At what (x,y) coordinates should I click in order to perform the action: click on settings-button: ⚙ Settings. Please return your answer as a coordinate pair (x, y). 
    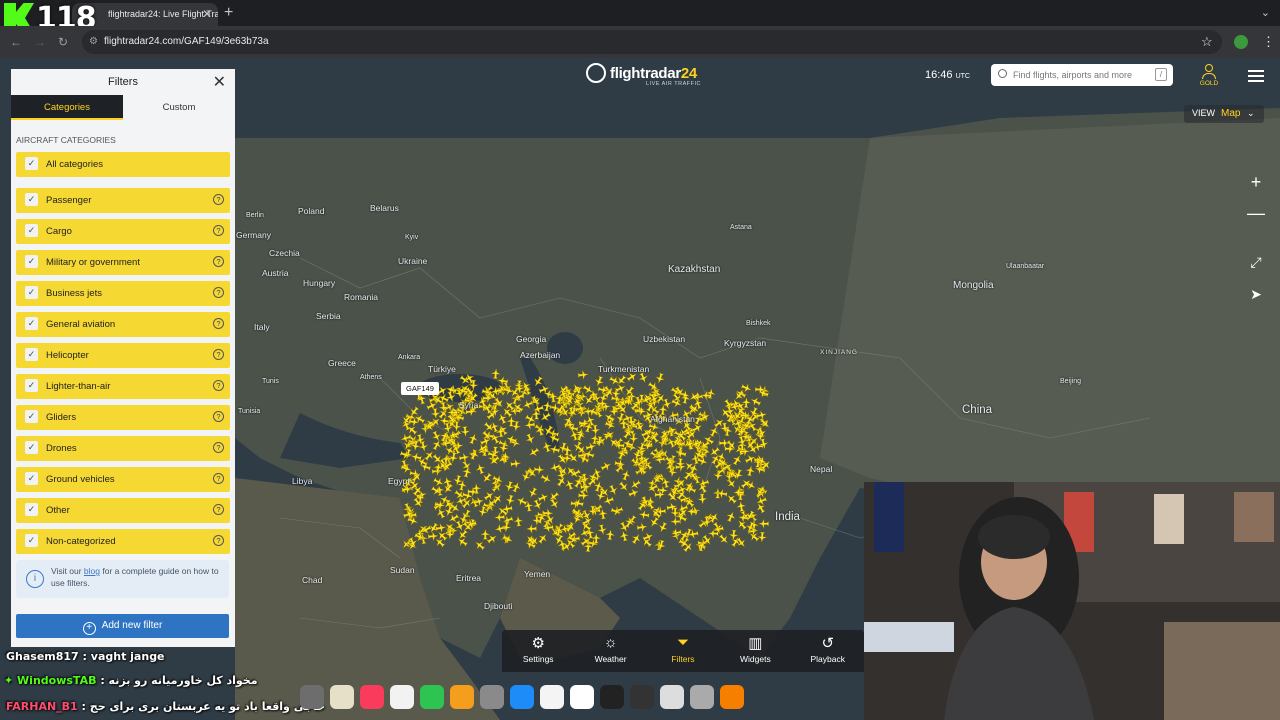
    Looking at the image, I should click on (538, 653).